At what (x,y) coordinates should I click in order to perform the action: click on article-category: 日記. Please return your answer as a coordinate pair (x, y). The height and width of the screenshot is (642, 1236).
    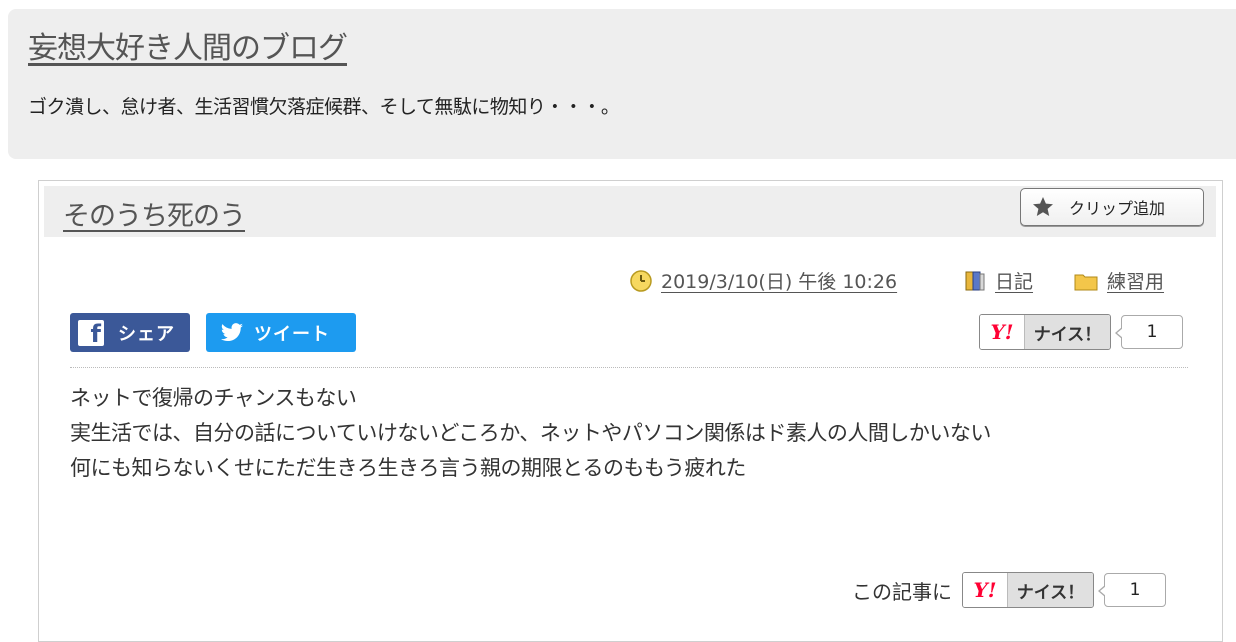
    Looking at the image, I should click on (998, 280).